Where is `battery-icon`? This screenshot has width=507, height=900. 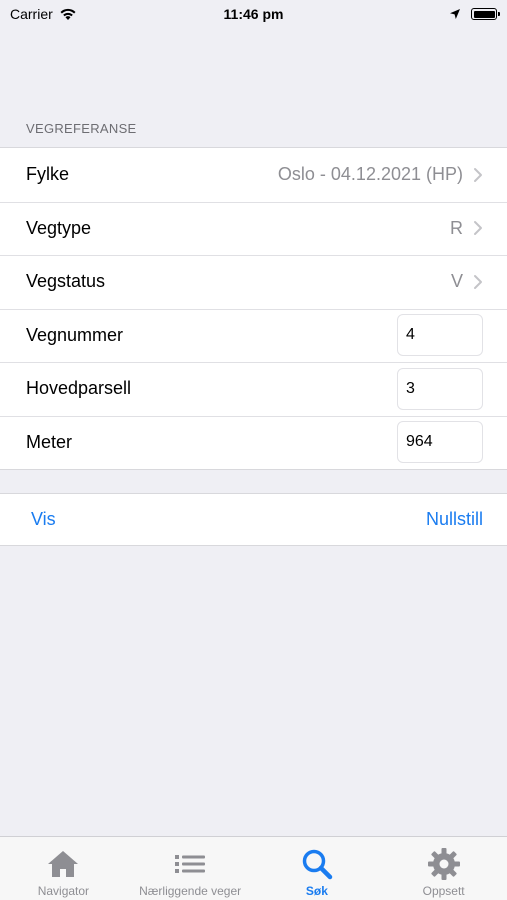 battery-icon is located at coordinates (485, 14).